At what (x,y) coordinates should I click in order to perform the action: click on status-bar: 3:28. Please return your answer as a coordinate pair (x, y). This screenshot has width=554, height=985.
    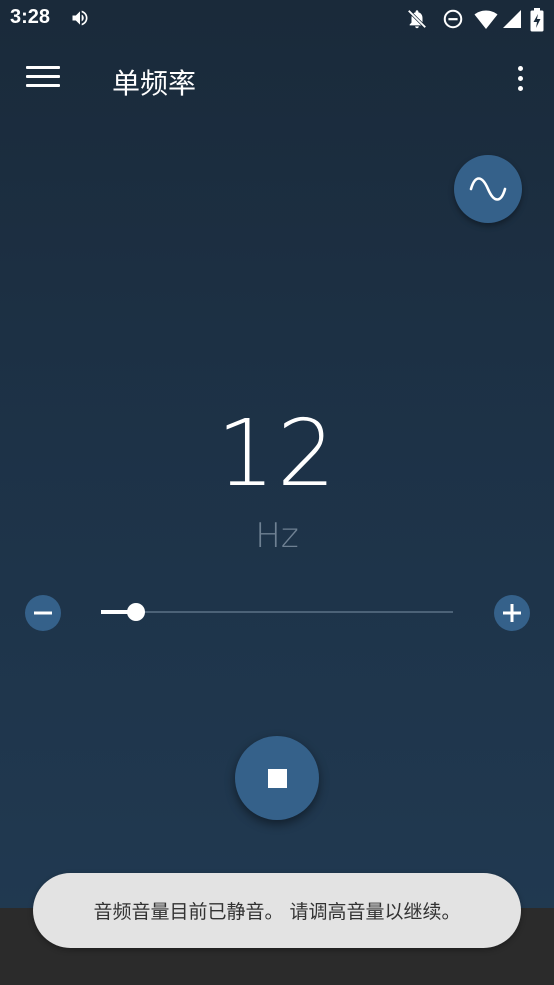
    Looking at the image, I should click on (277, 19).